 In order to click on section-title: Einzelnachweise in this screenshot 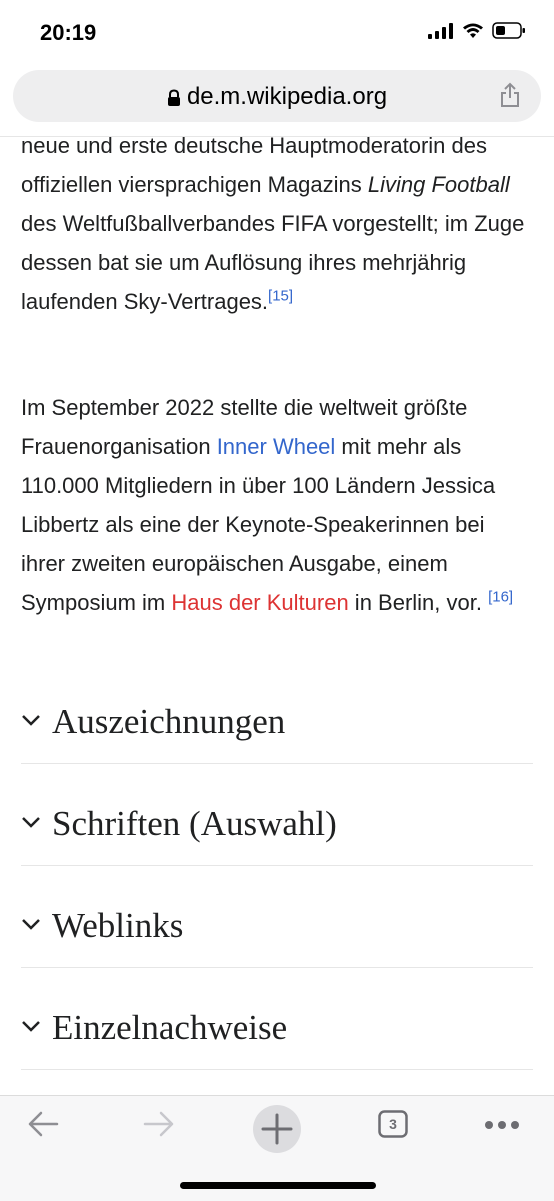, I will do `click(170, 1027)`.